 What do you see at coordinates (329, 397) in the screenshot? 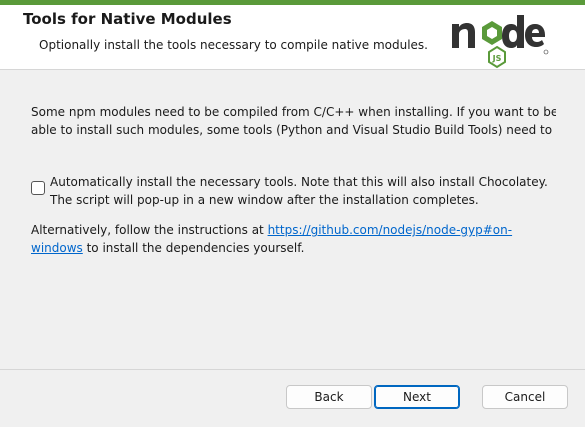
I see `back-button: Back` at bounding box center [329, 397].